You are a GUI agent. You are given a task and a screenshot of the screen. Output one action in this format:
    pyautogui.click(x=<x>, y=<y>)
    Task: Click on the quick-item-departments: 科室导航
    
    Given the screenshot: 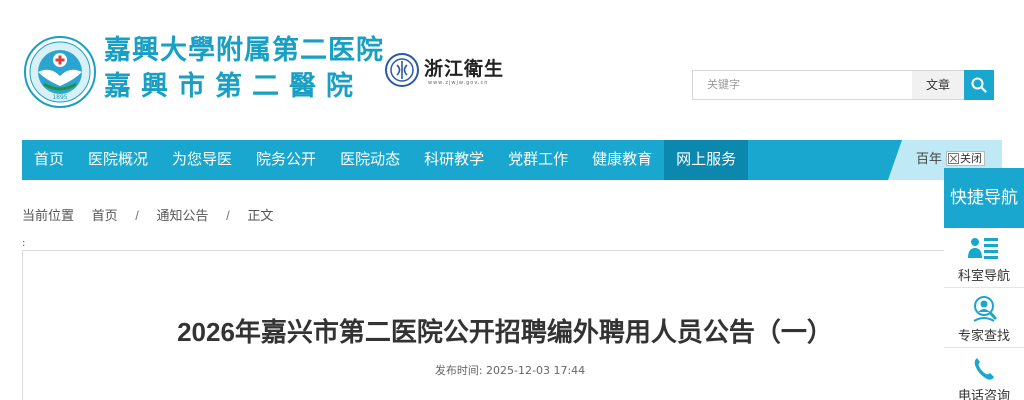 What is the action you would take?
    pyautogui.click(x=984, y=258)
    